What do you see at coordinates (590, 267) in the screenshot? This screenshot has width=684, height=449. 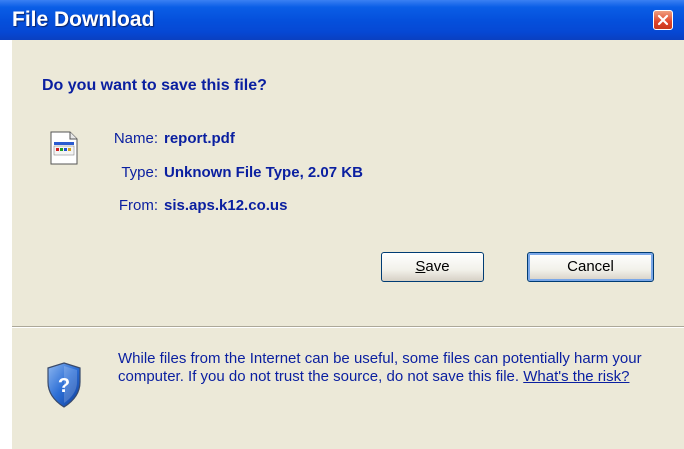 I see `cancel-button: Cancel` at bounding box center [590, 267].